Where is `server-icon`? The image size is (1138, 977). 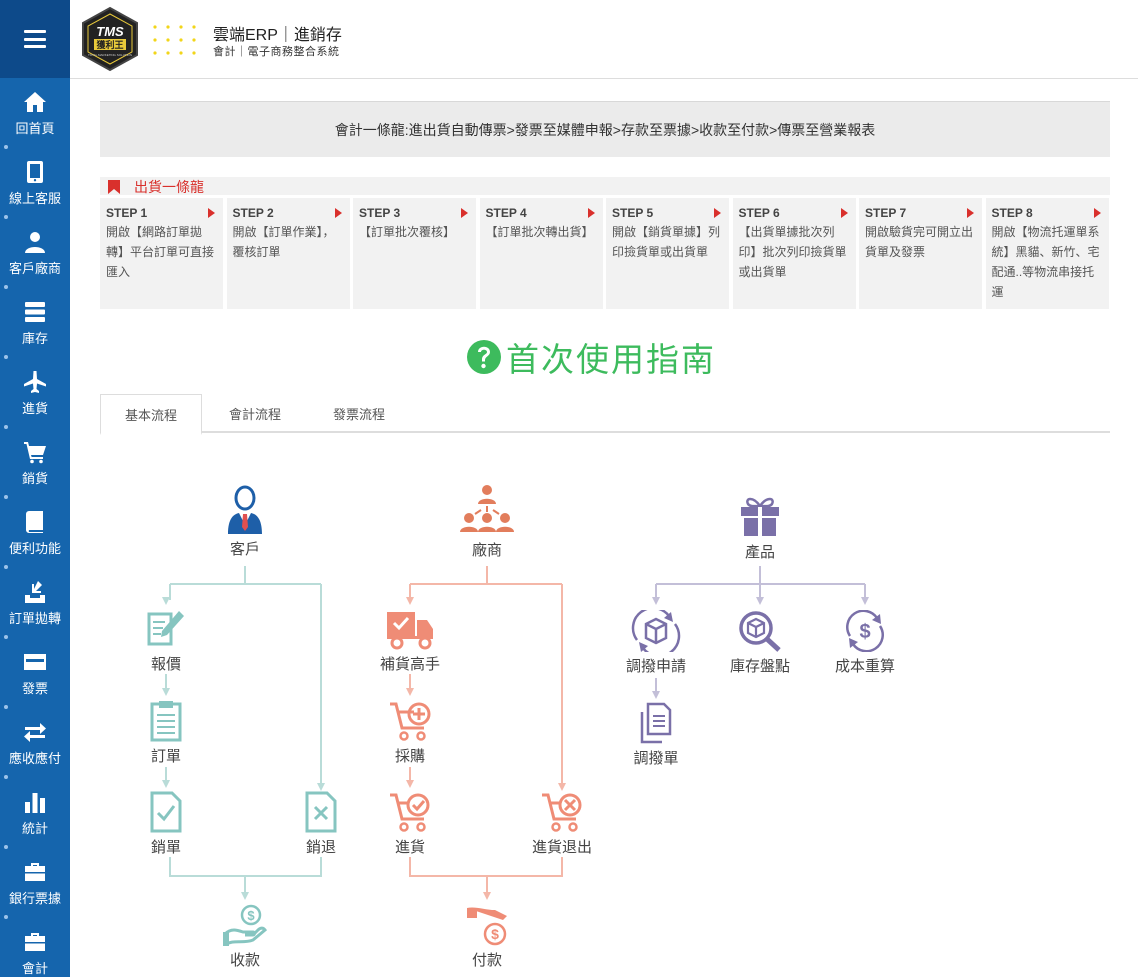
server-icon is located at coordinates (35, 311).